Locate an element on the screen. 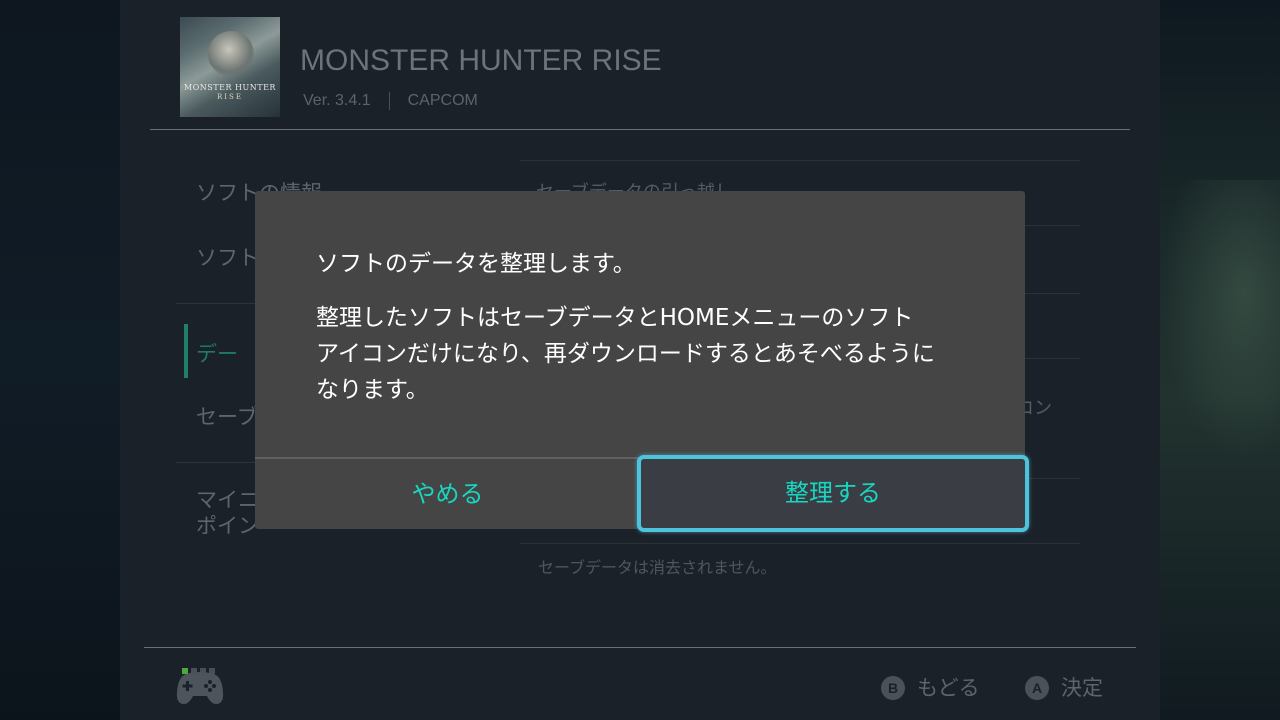 The image size is (1280, 720). footer-divider is located at coordinates (640, 647).